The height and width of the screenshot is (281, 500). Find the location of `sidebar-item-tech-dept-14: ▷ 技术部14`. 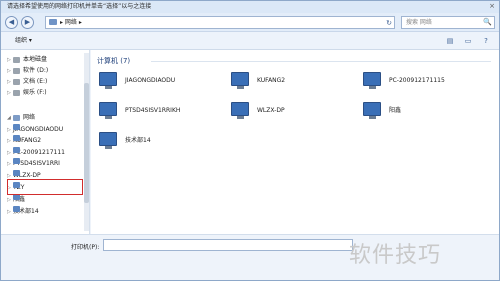

sidebar-item-tech-dept-14: ▷ 技术部14 is located at coordinates (23, 211).